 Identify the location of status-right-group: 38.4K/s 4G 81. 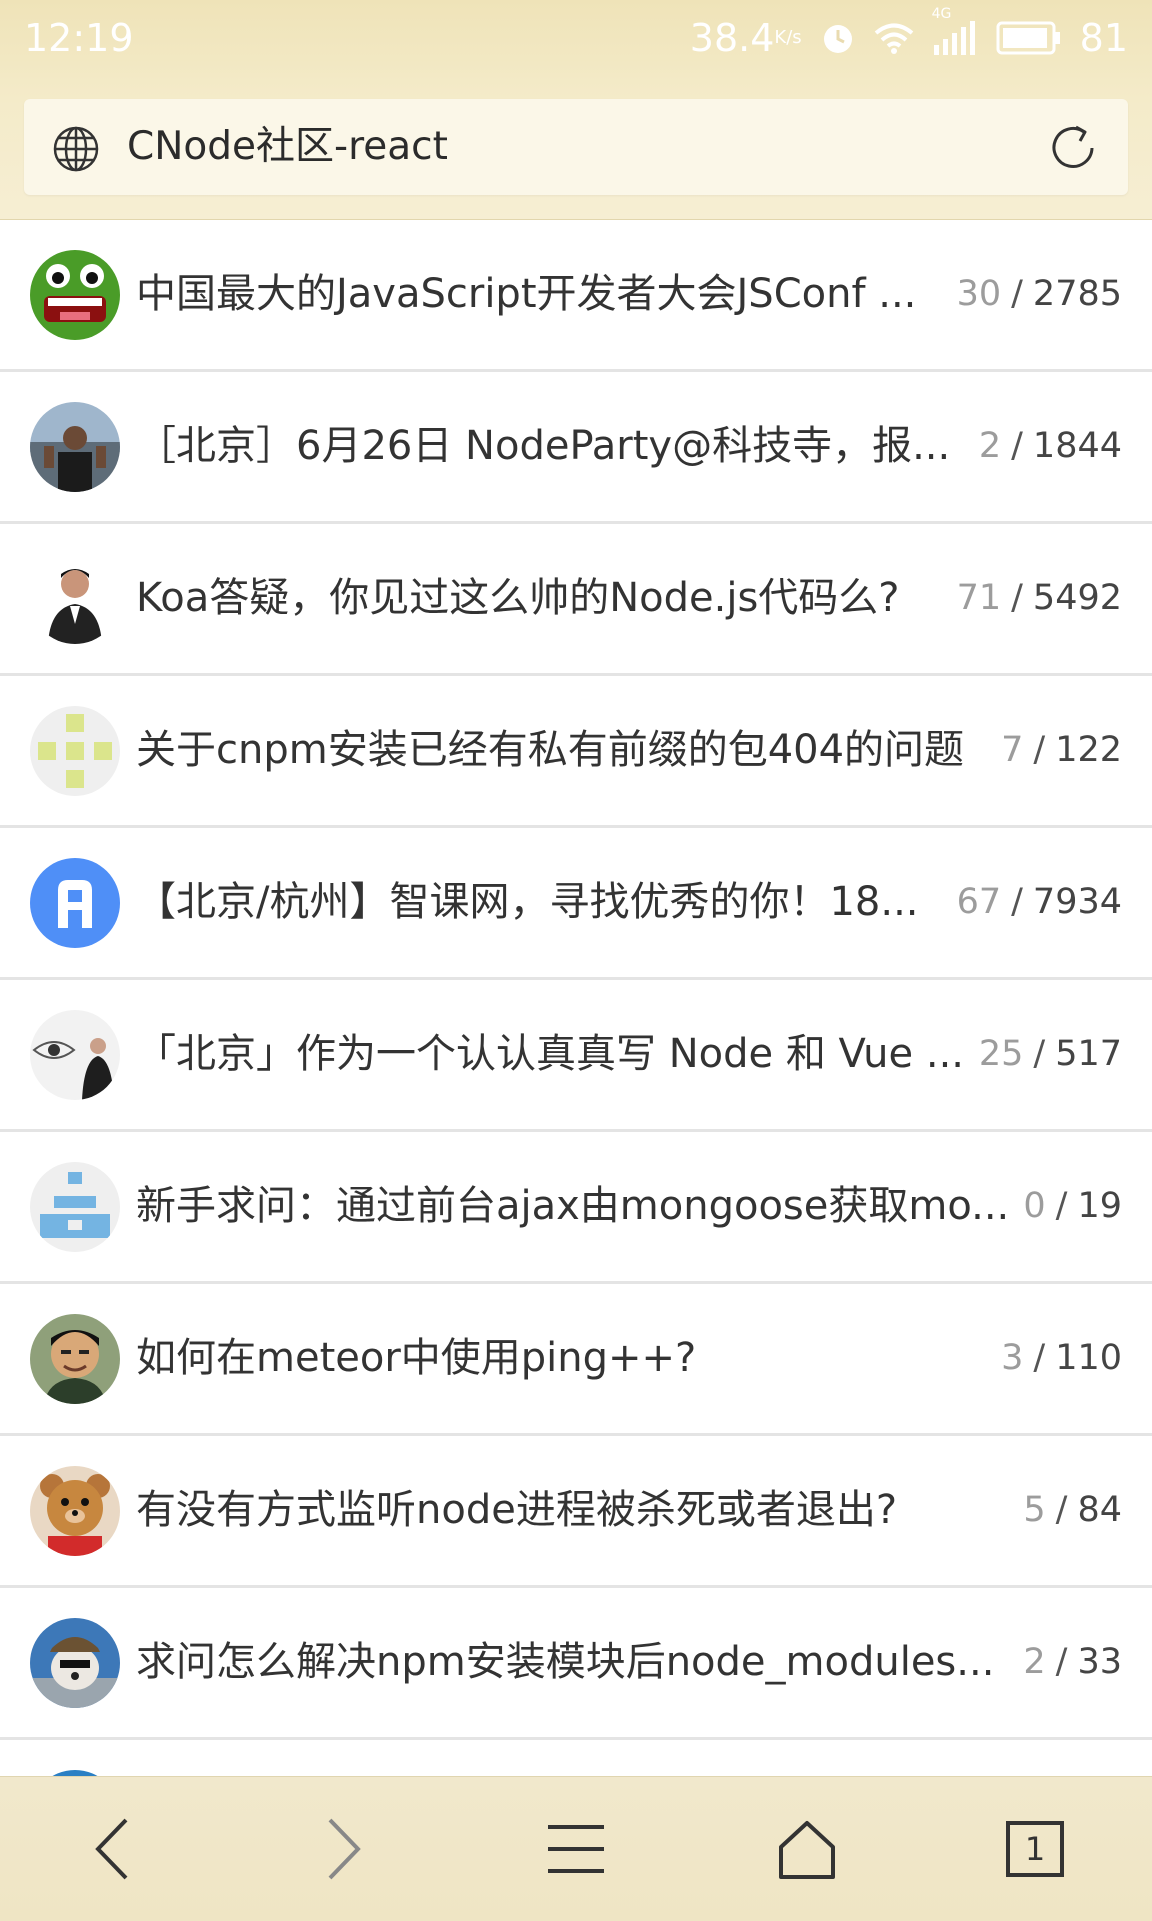
(909, 38).